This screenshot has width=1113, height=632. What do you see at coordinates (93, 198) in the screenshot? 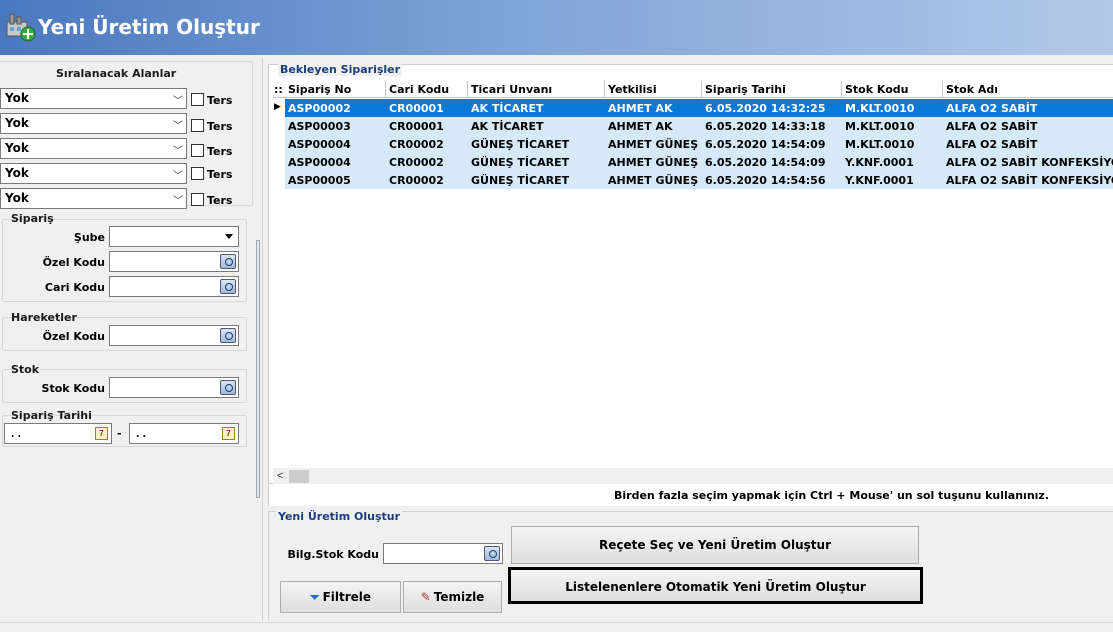
I see `sort-field-5-select: Yok ﹀` at bounding box center [93, 198].